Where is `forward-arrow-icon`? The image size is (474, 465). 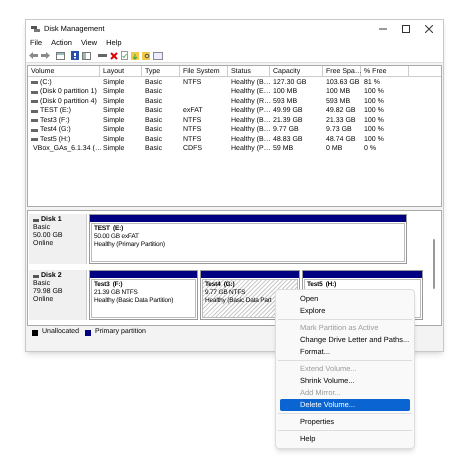 forward-arrow-icon is located at coordinates (45, 55).